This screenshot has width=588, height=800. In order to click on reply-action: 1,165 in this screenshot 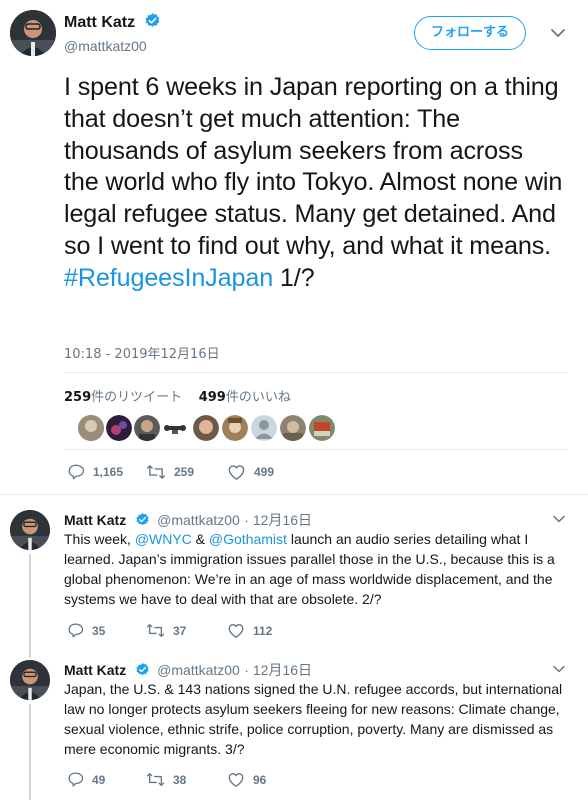, I will do `click(95, 472)`.